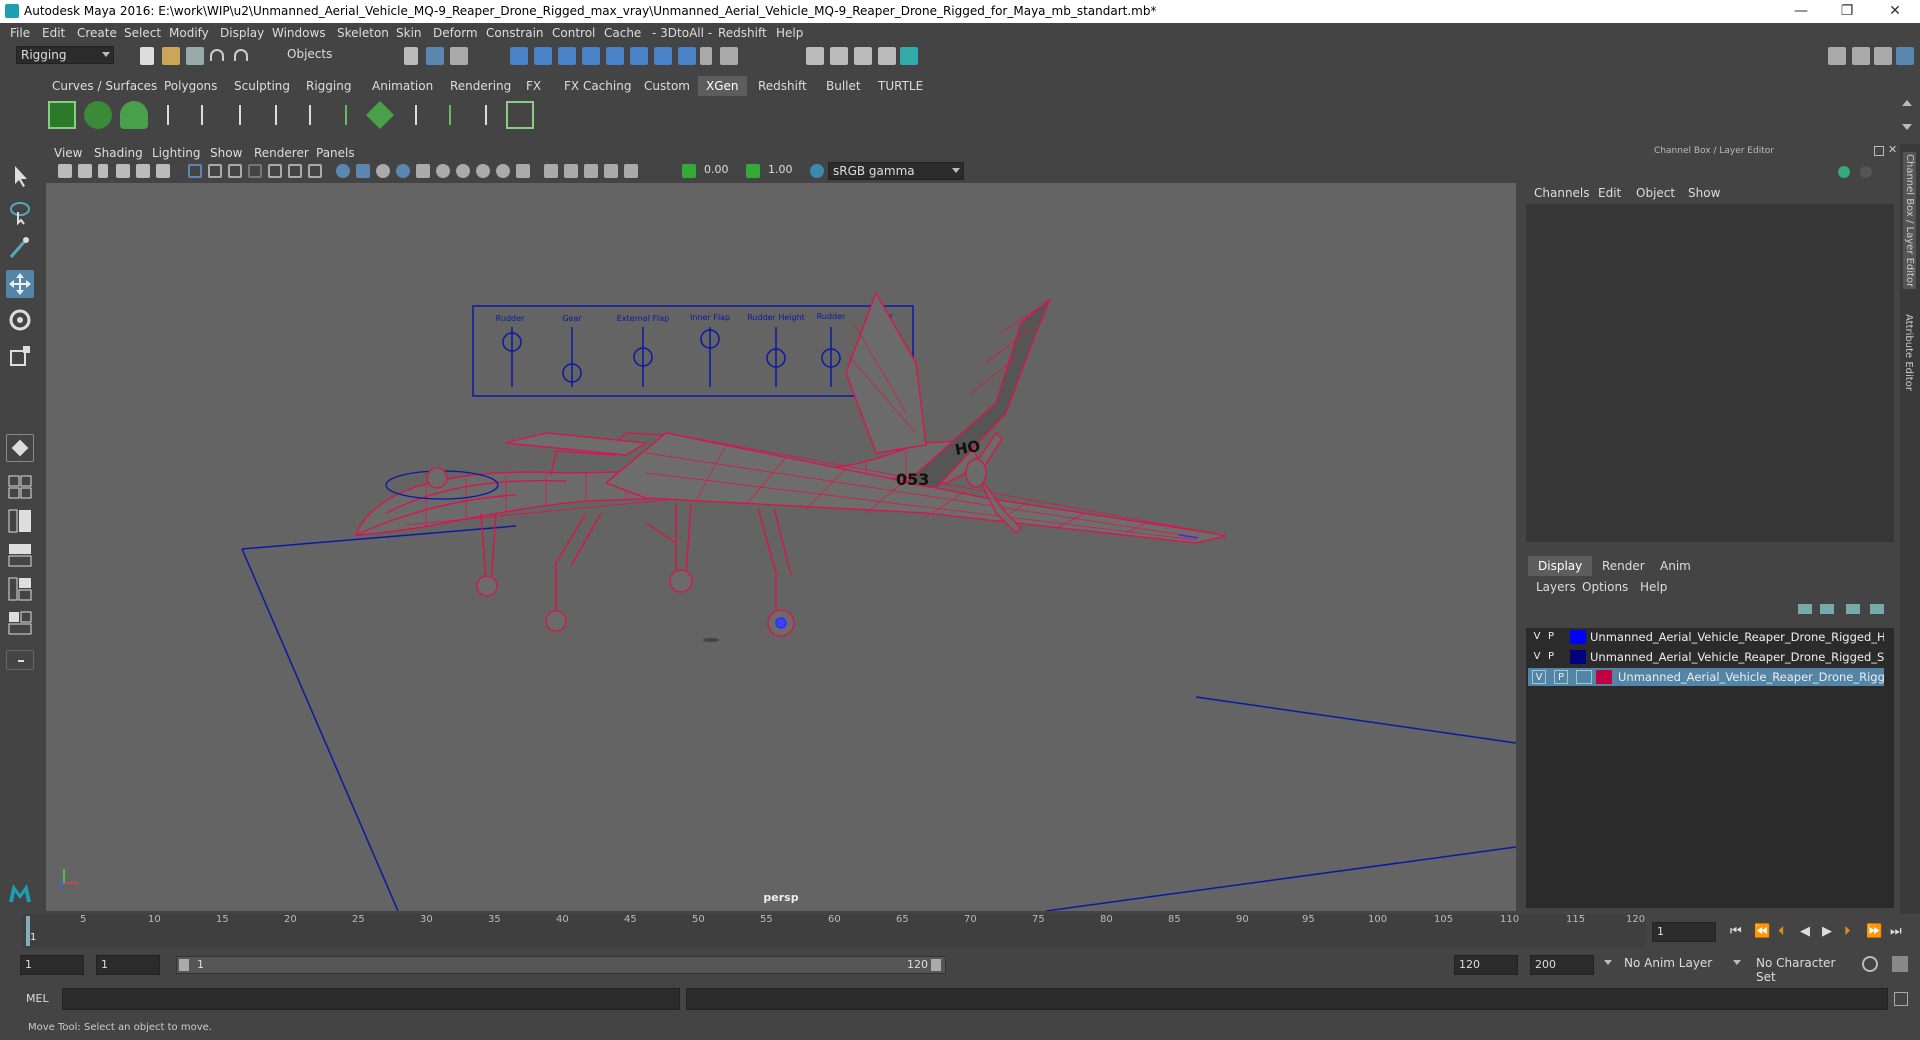 Image resolution: width=1920 pixels, height=1040 pixels. I want to click on single-perspective-layout-icon, so click(20, 448).